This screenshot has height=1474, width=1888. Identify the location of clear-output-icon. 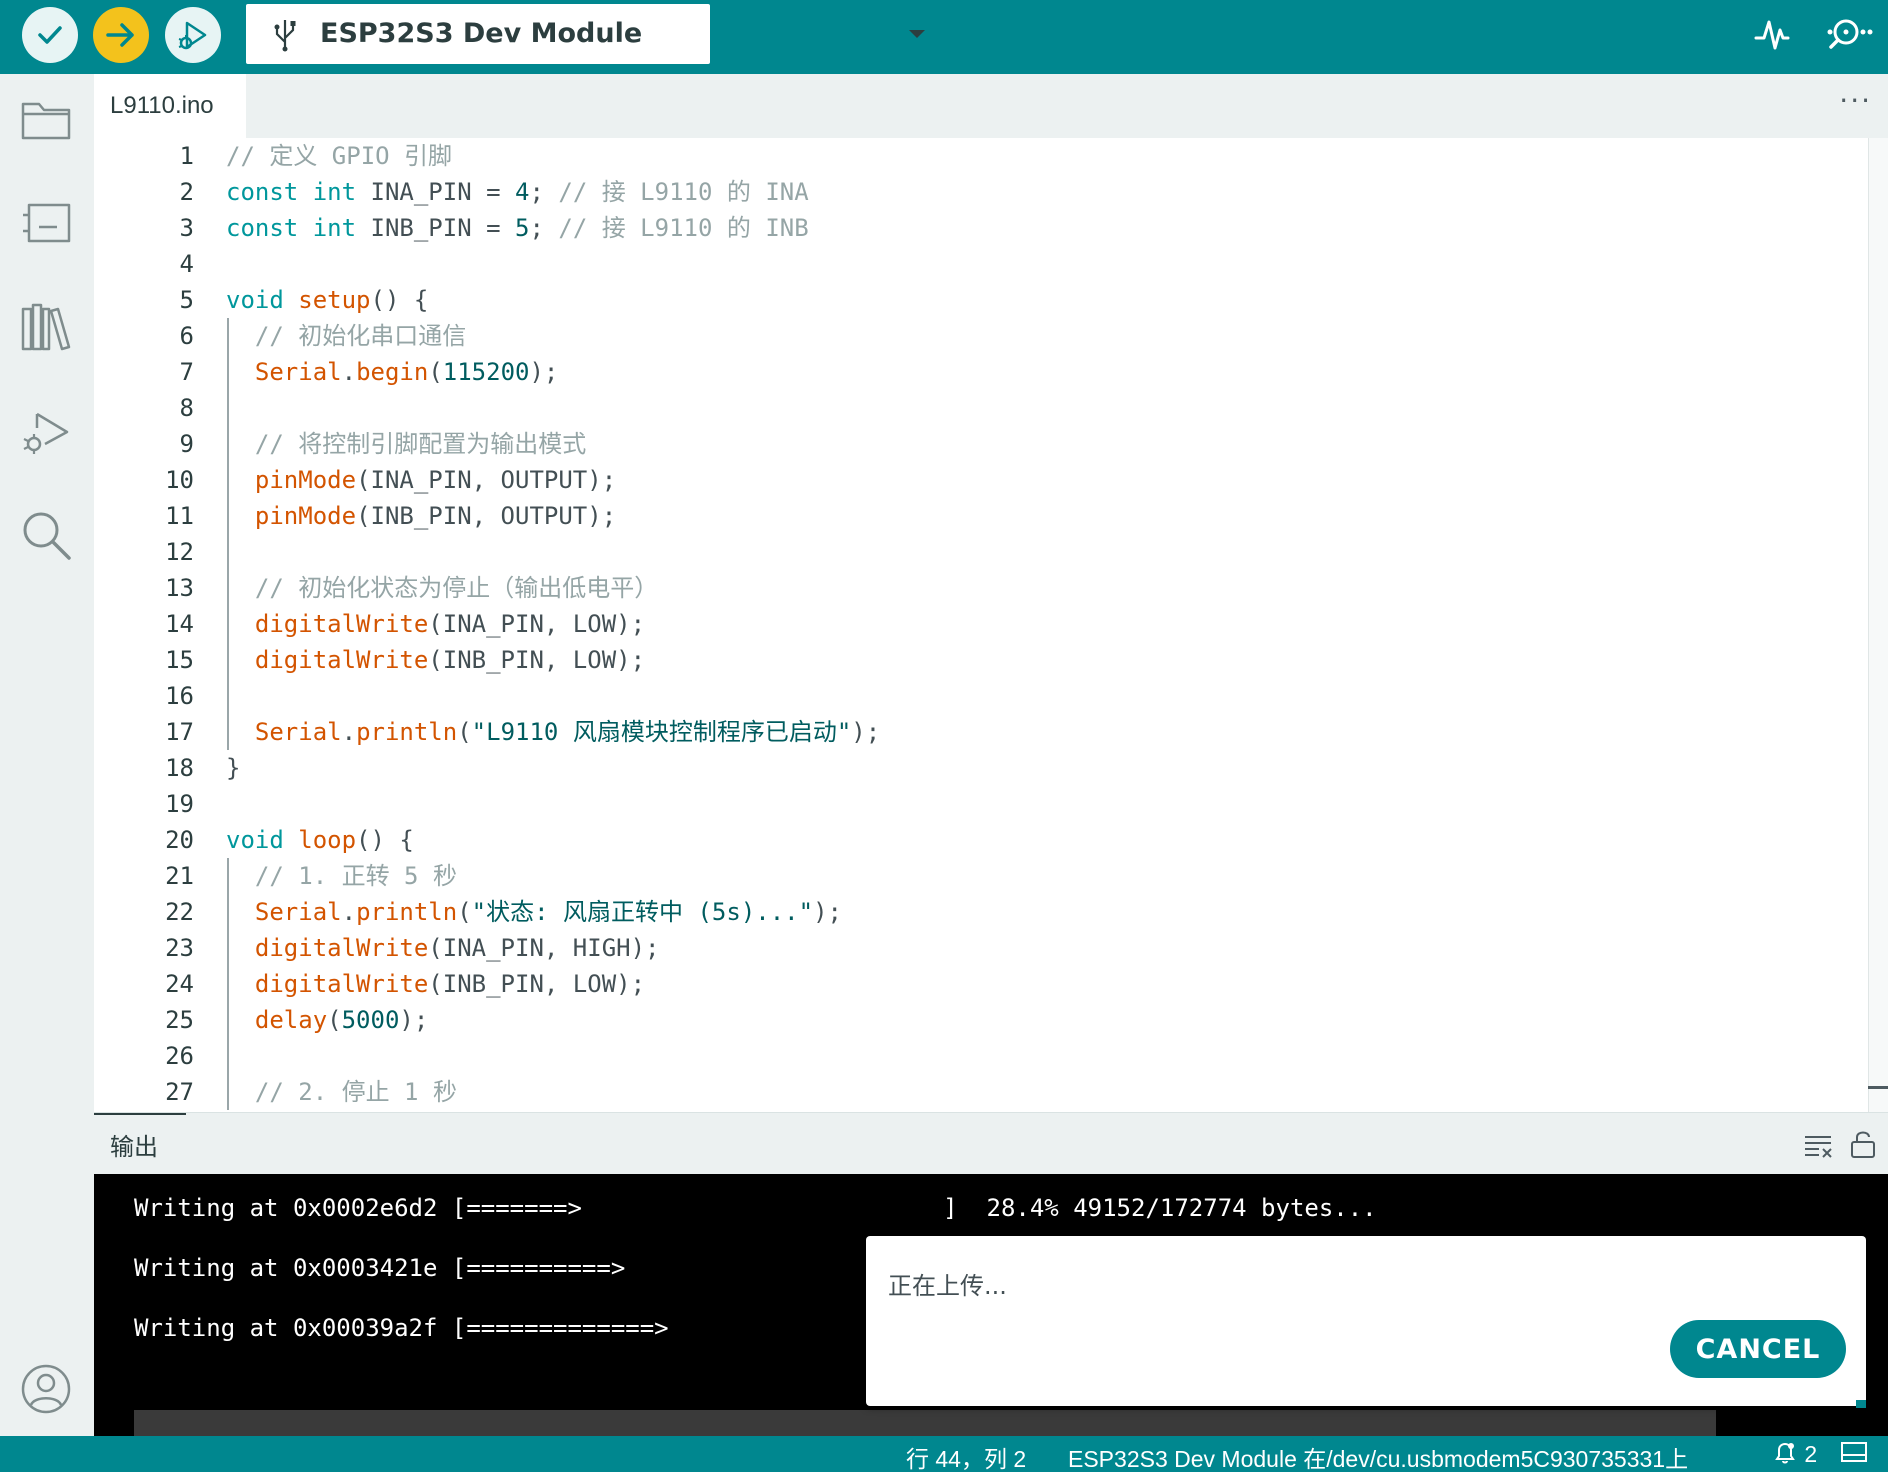
(1819, 1145).